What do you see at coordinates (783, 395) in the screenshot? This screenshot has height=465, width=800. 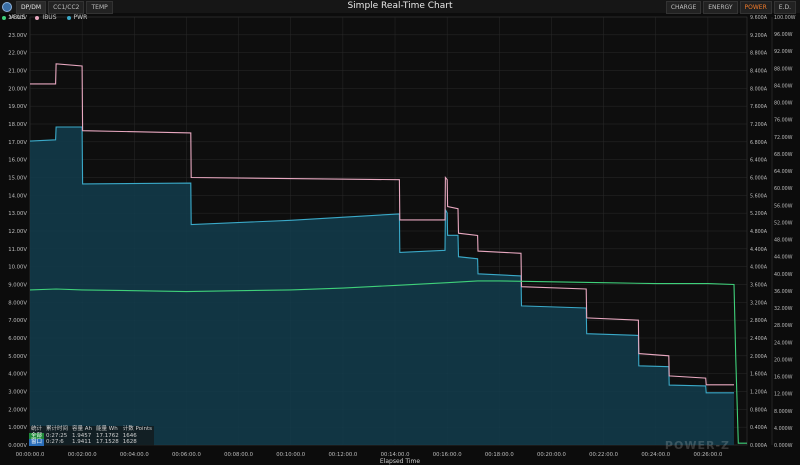 I see `right-power-tick-label: 12.00W` at bounding box center [783, 395].